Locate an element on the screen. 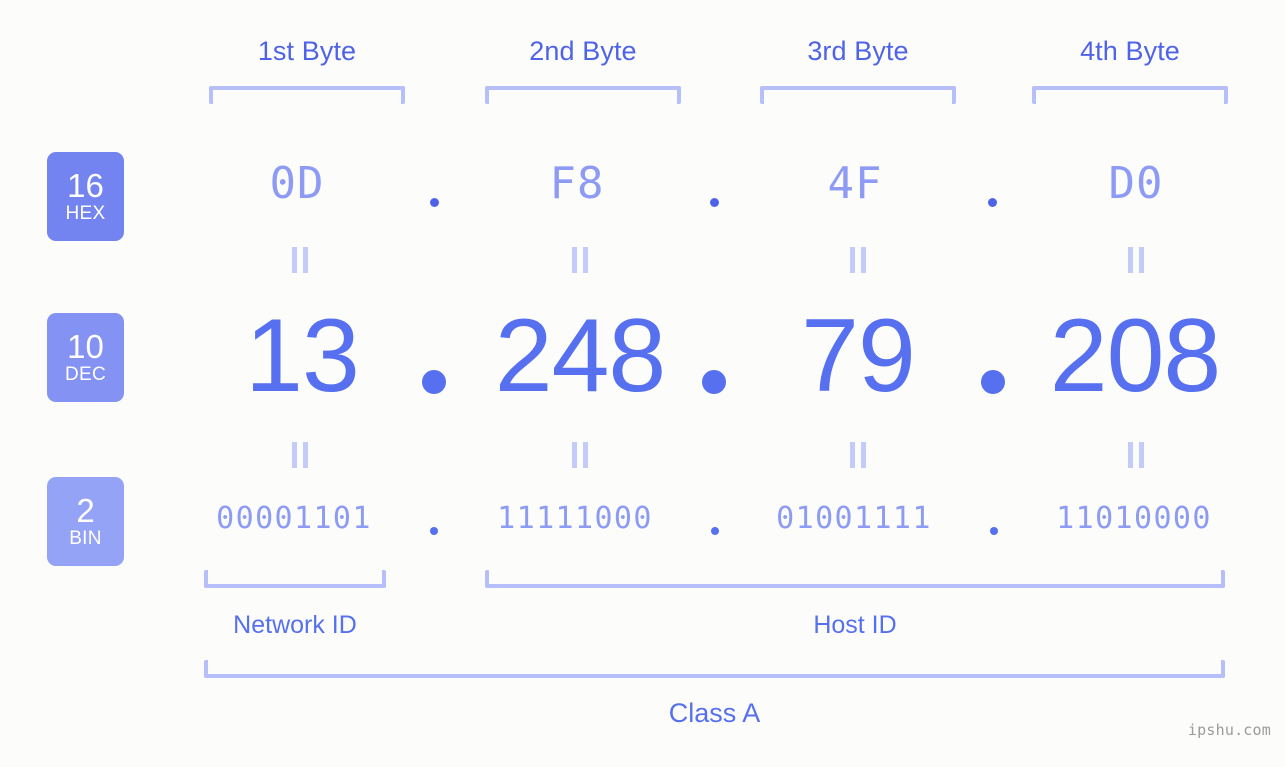 This screenshot has width=1285, height=767. host-id-bracket is located at coordinates (855, 579).